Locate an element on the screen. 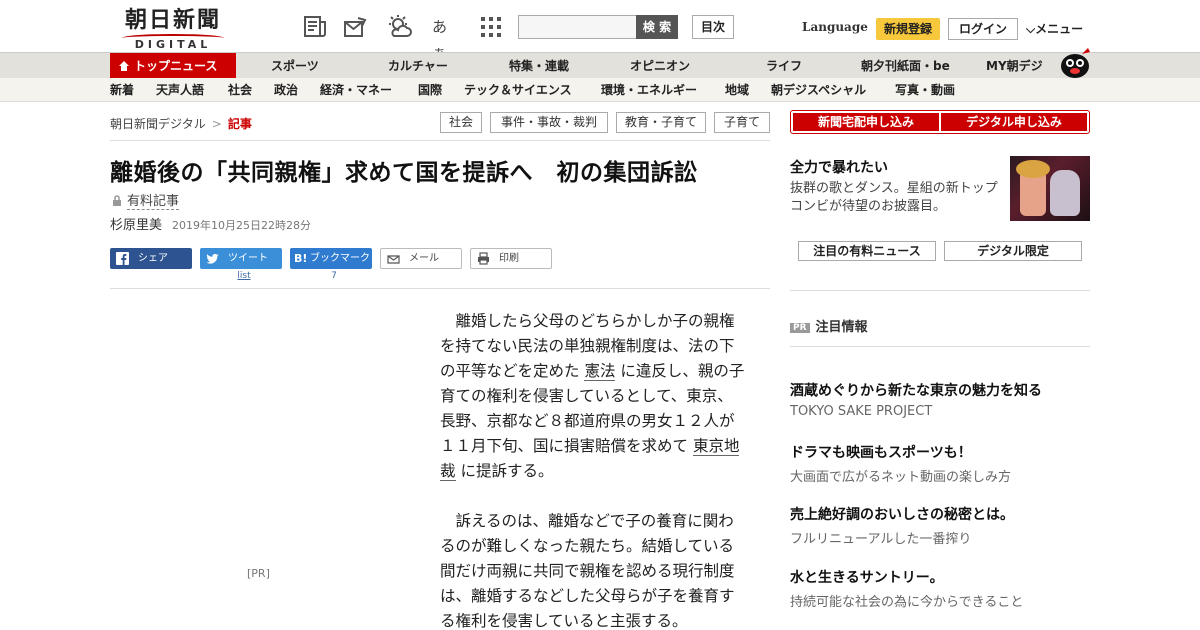 This screenshot has width=1200, height=630. author-name: 杉原里美 is located at coordinates (136, 225).